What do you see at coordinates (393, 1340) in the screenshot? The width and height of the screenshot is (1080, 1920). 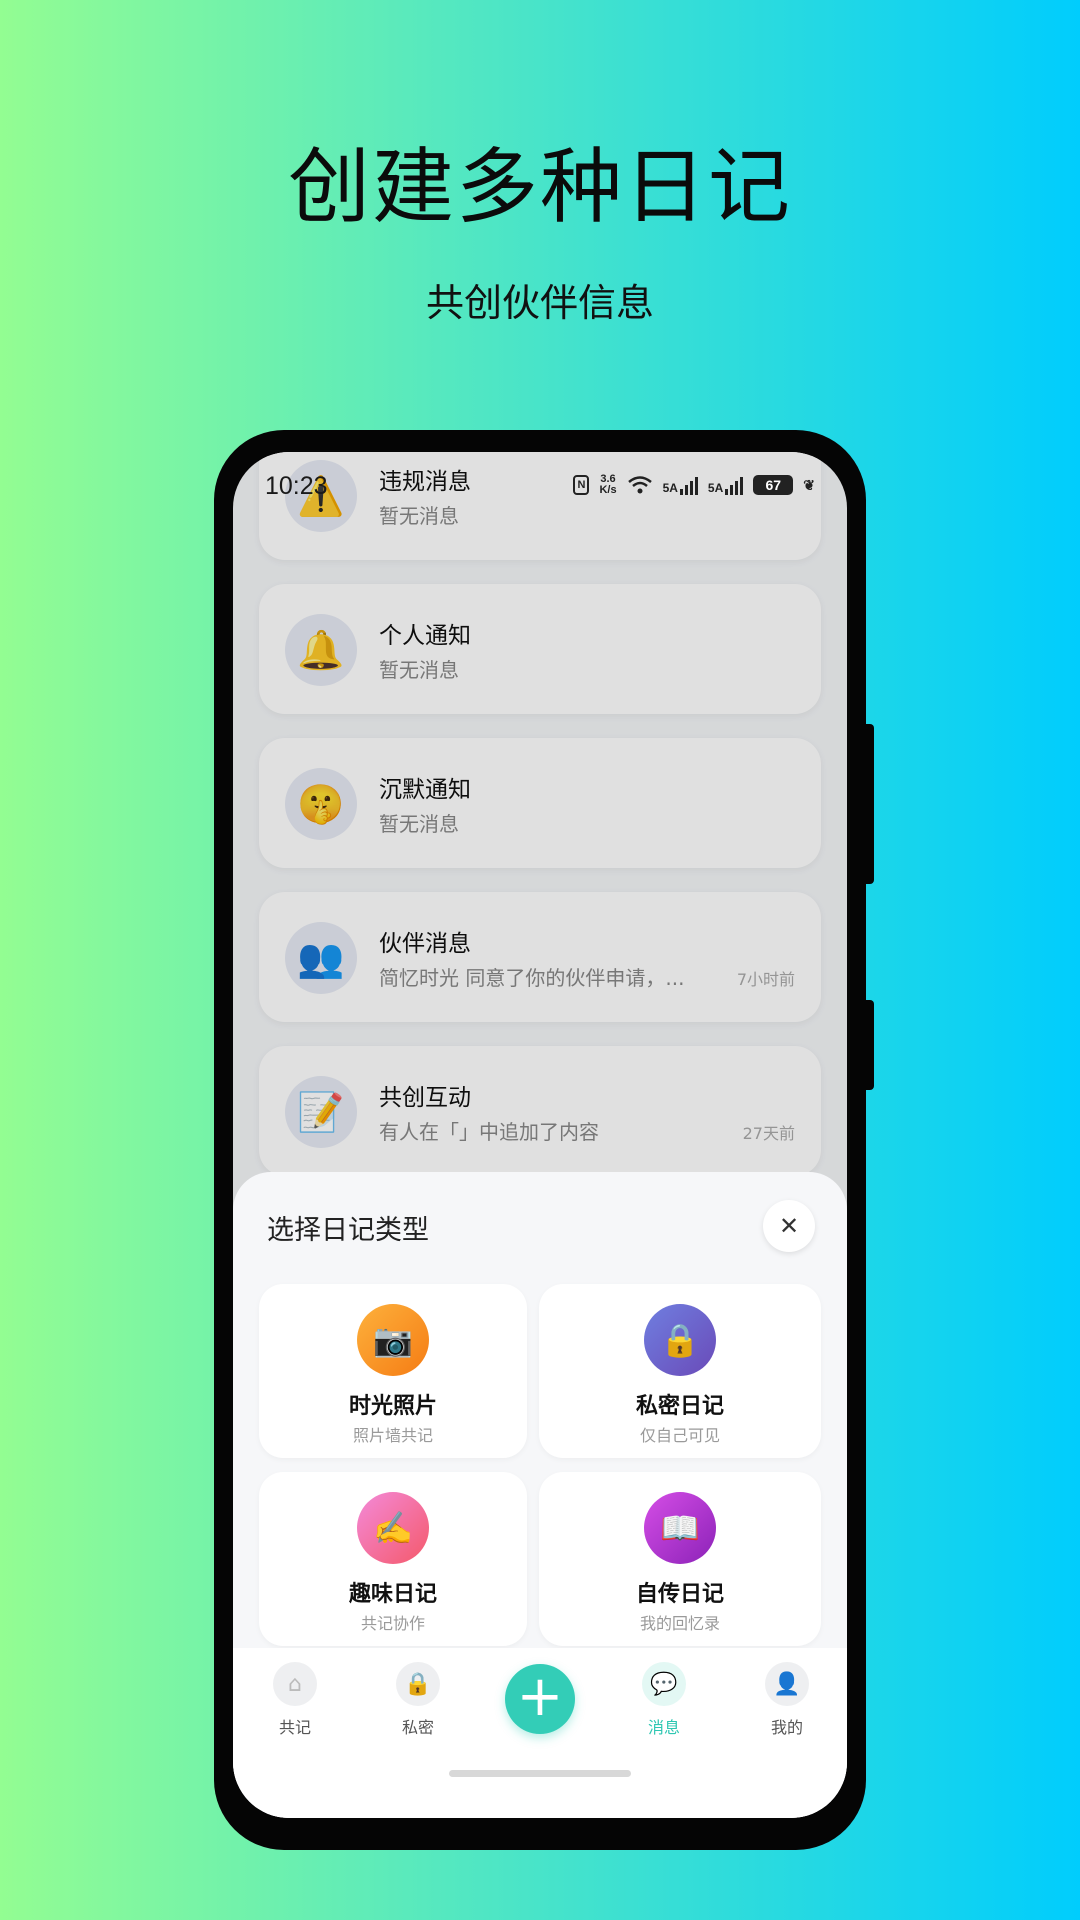 I see `camera-icon: 📷` at bounding box center [393, 1340].